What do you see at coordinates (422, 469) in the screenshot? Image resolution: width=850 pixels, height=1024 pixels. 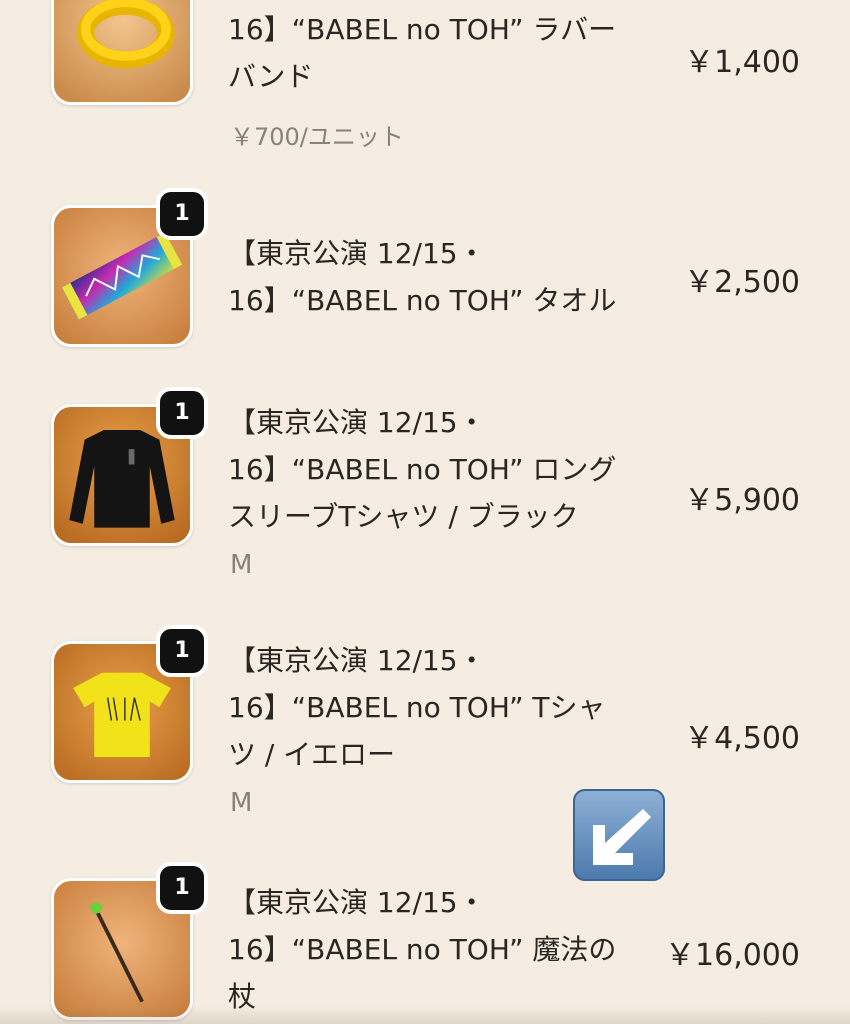 I see `item-title-line: 16】“BABEL no TOH” ロング` at bounding box center [422, 469].